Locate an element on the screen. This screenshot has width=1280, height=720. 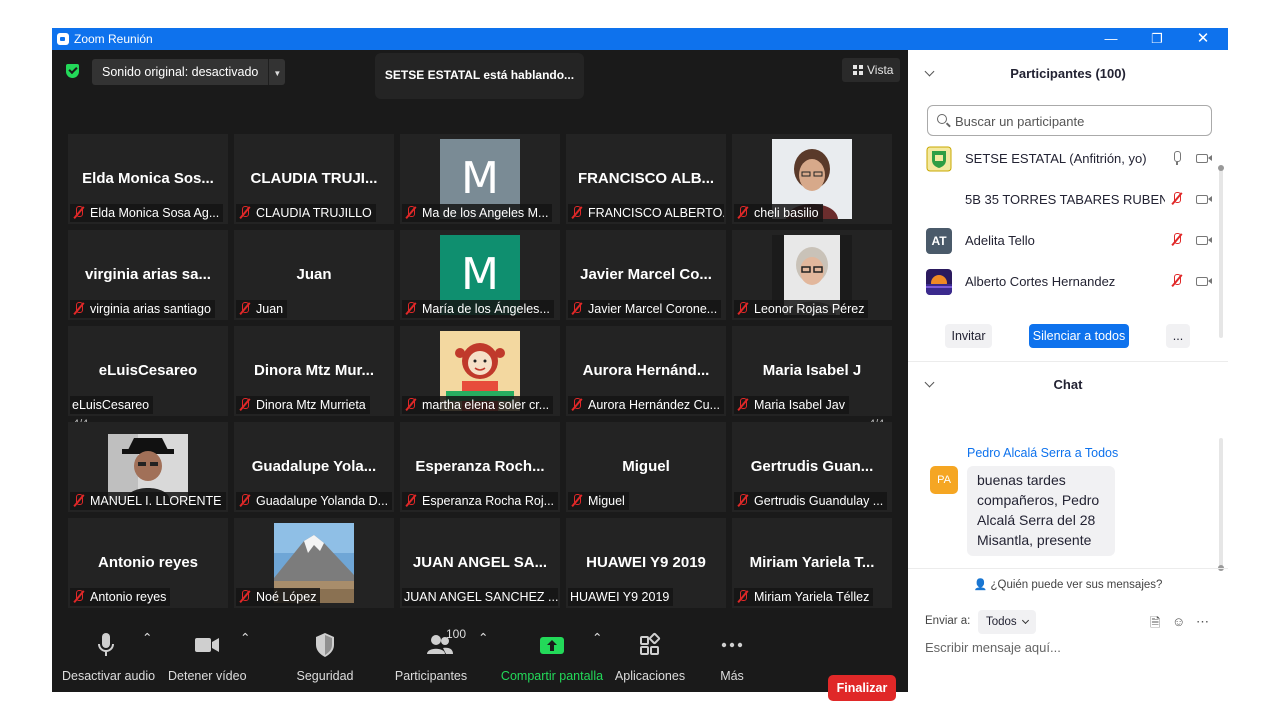
participants-scrollbar is located at coordinates (1221, 251).